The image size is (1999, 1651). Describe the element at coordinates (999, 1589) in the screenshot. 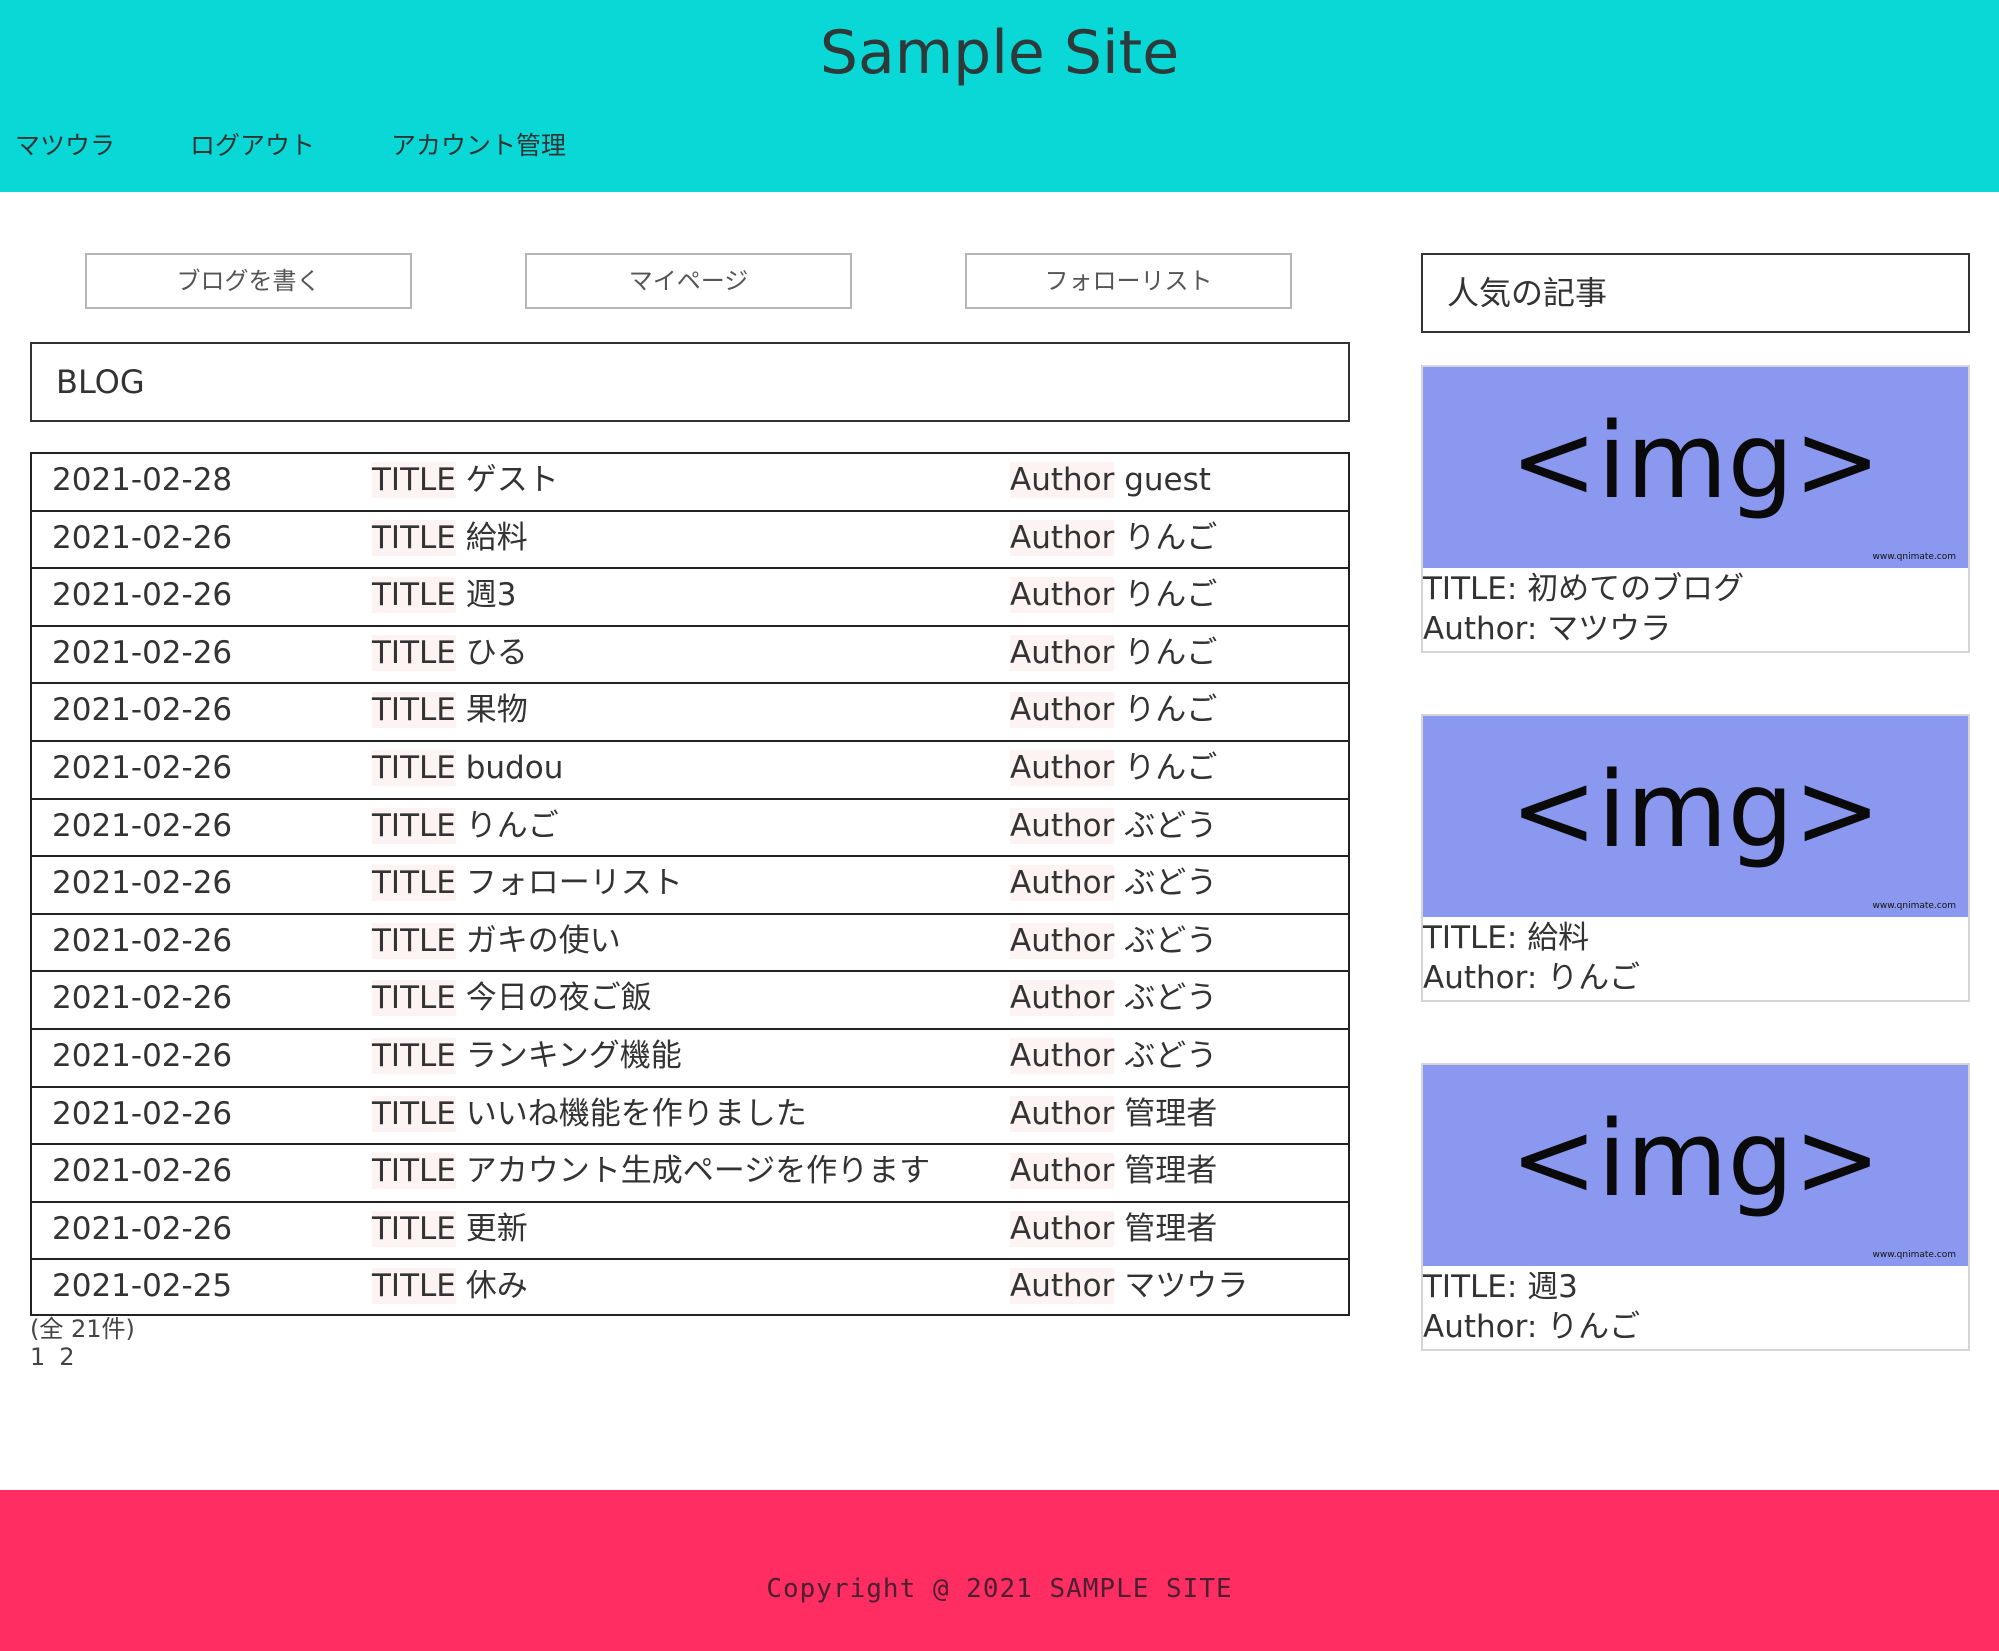

I see `copyright-text: Copyright @ 2021 SAMPLE SITE` at that location.